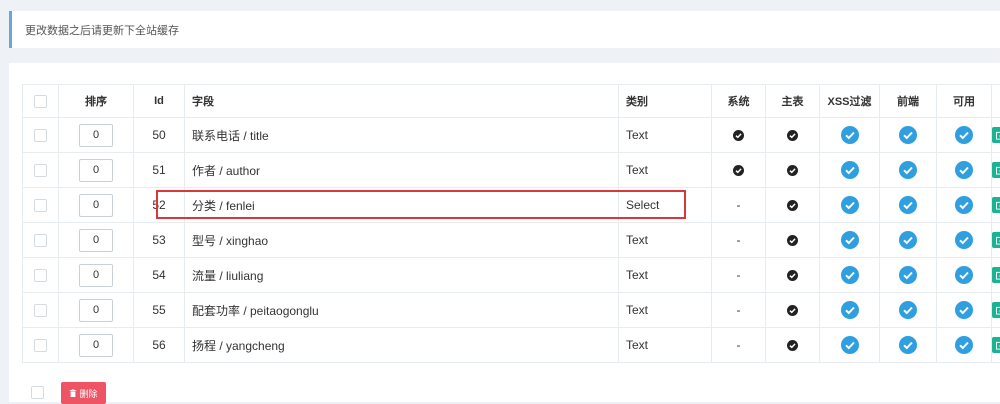 The height and width of the screenshot is (404, 1000). Describe the element at coordinates (88, 393) in the screenshot. I see `delete-button-label: 删除` at that location.